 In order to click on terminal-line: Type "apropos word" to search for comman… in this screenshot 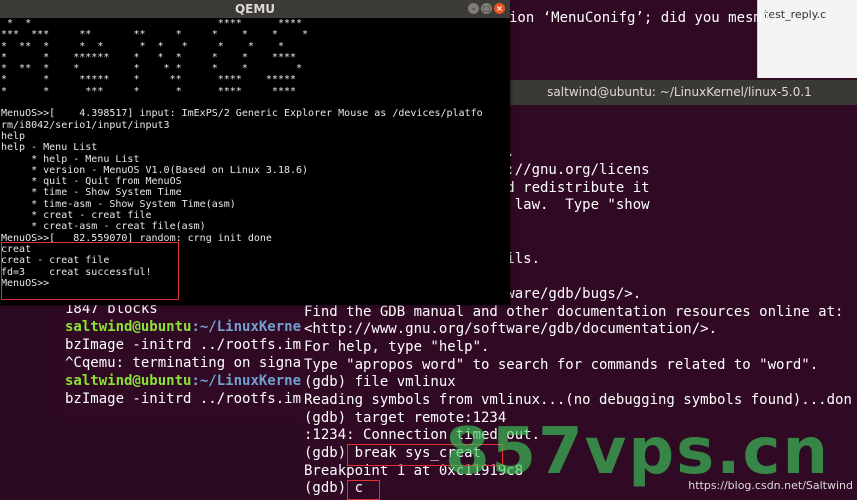, I will do `click(561, 364)`.